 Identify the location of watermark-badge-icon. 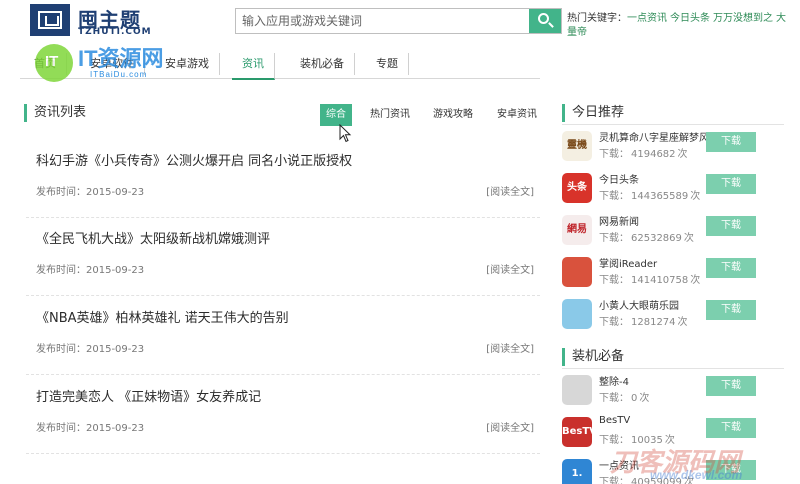
(54, 63).